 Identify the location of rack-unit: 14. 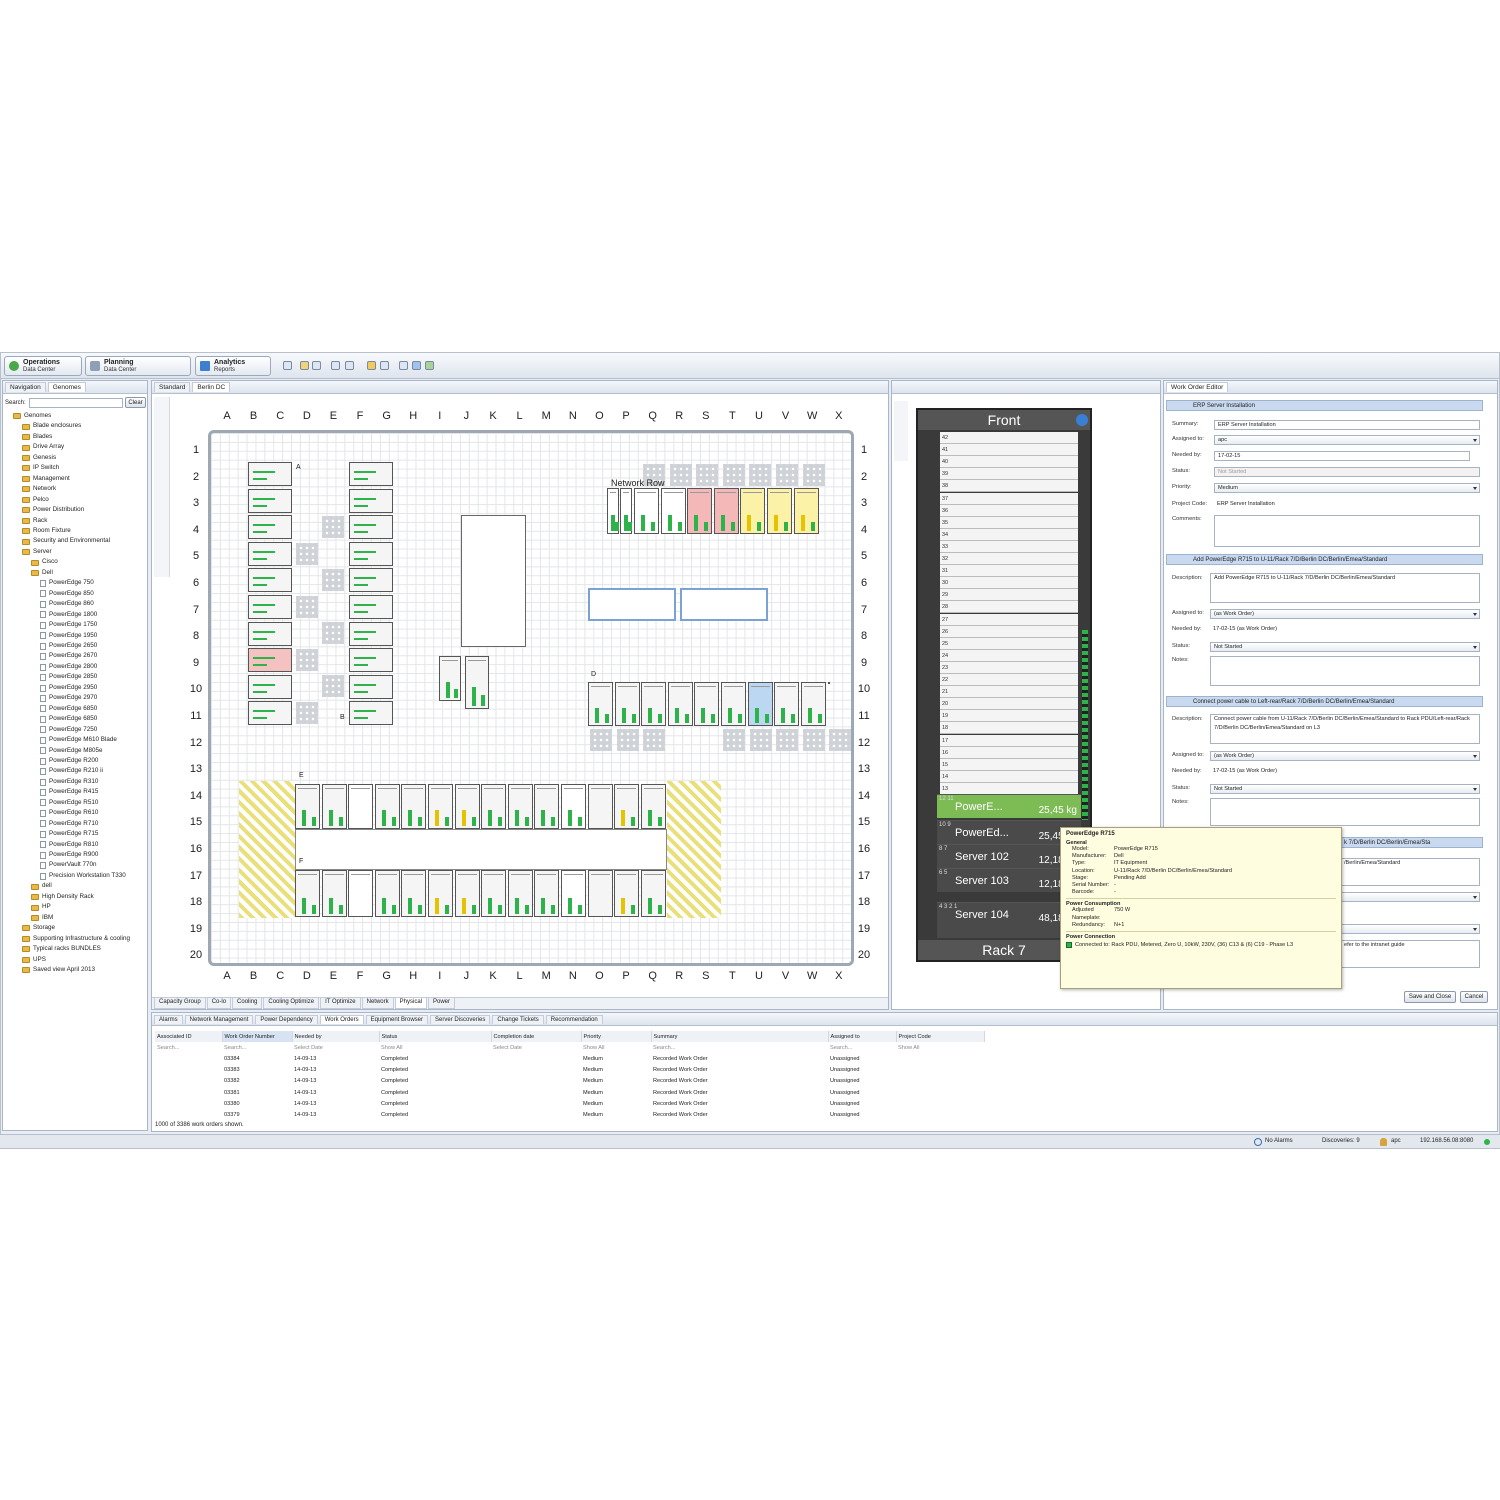
(1009, 776).